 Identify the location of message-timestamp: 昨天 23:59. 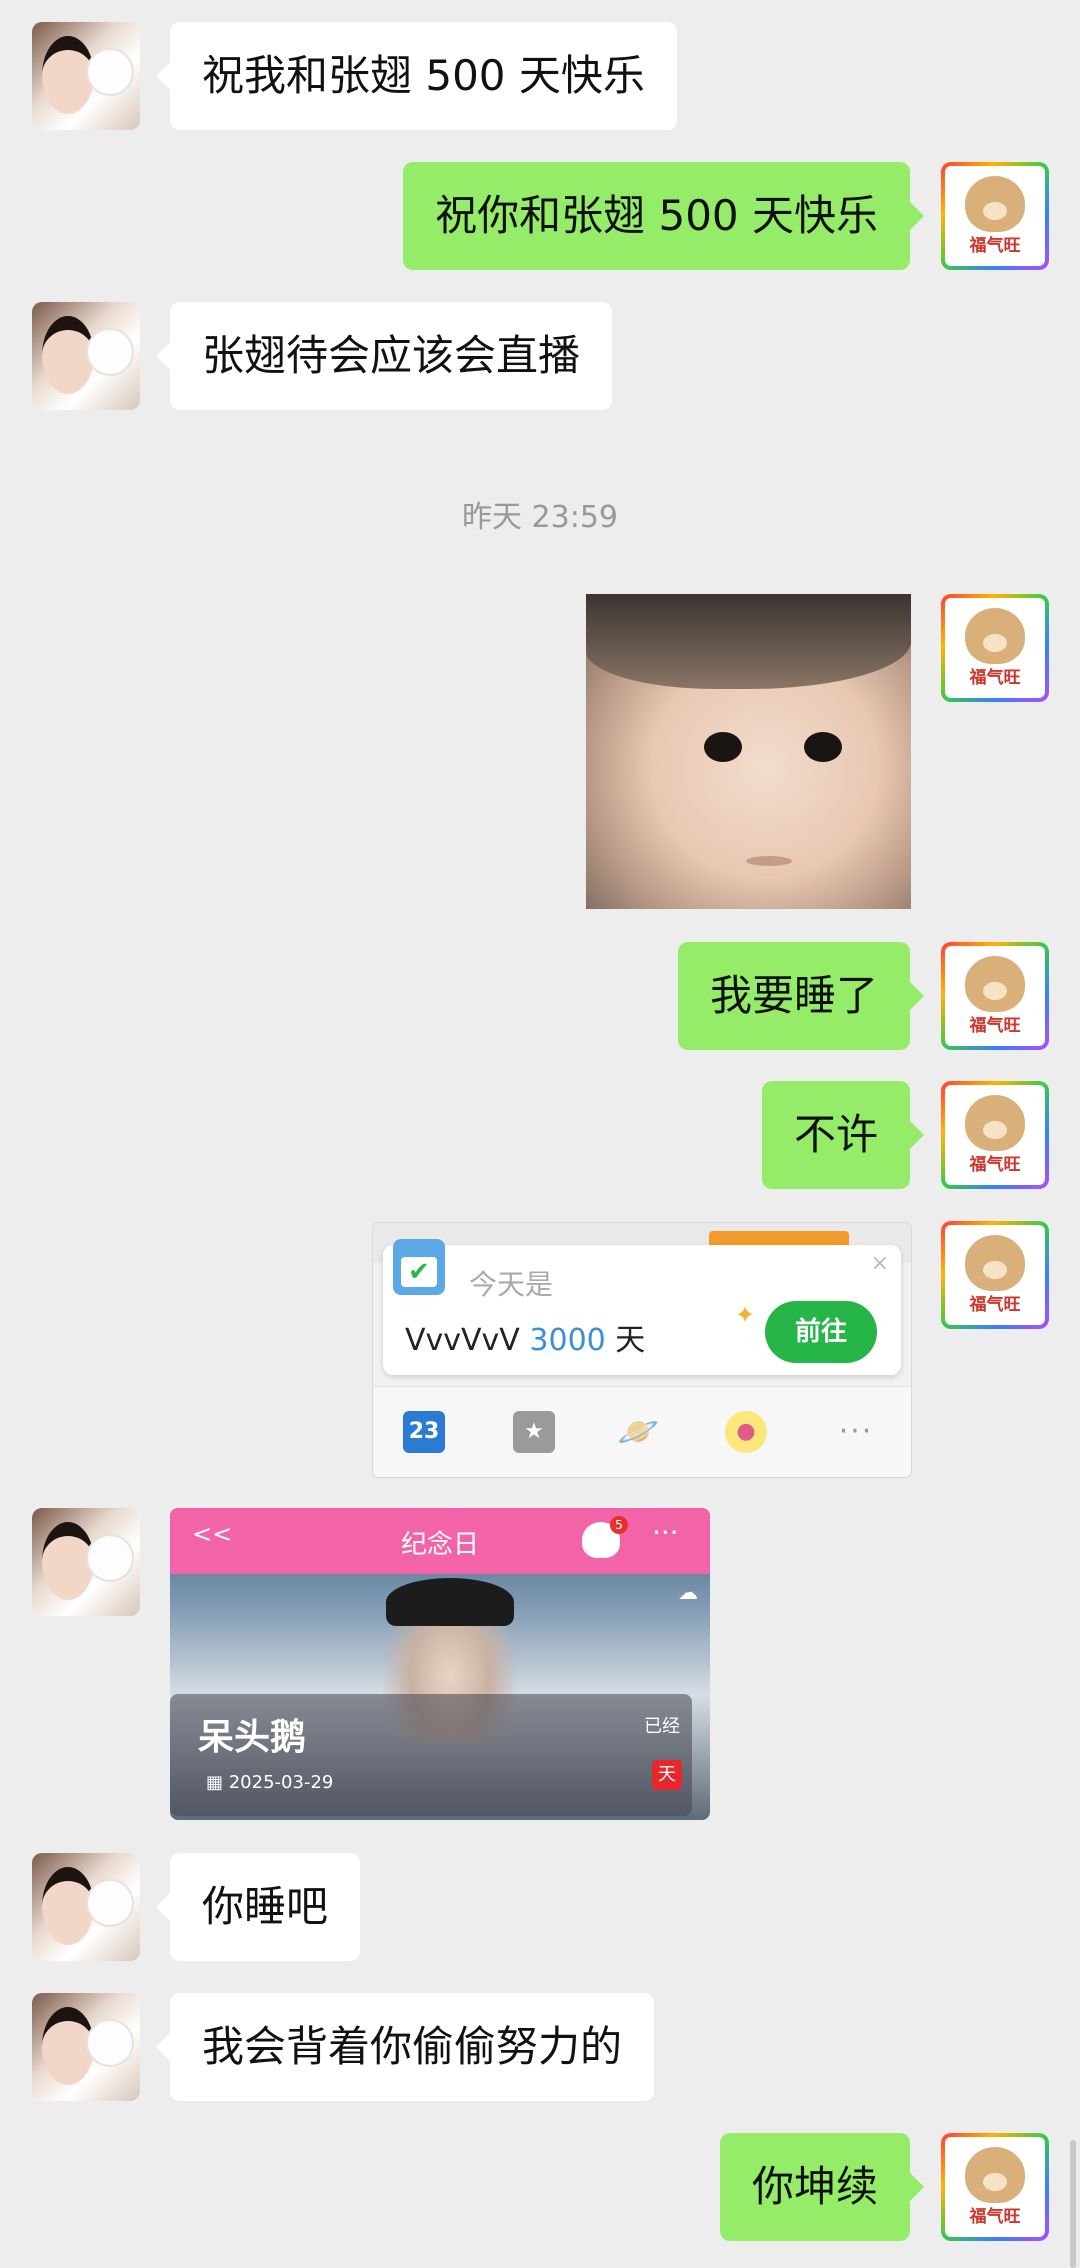
(540, 517).